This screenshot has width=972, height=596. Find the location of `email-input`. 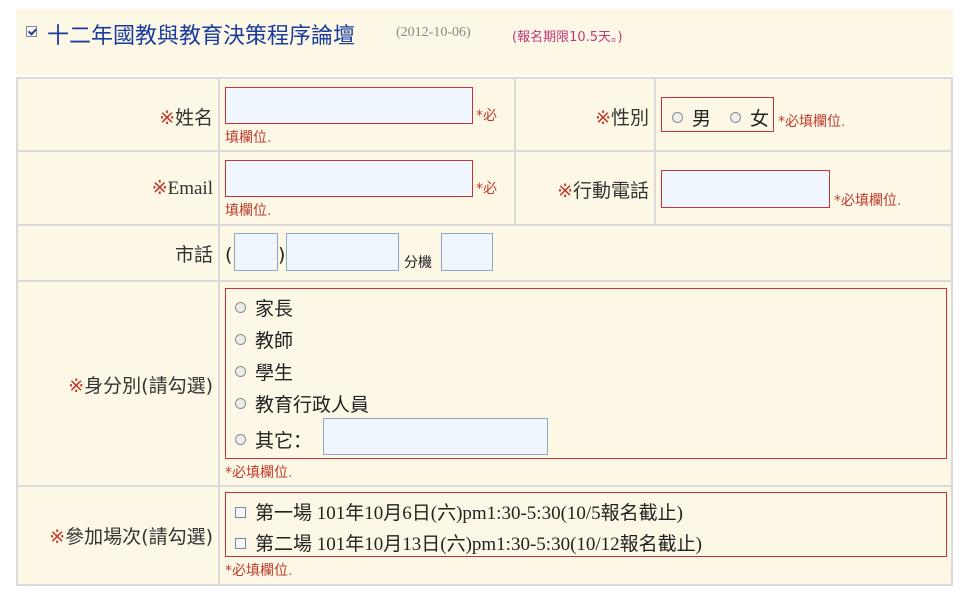

email-input is located at coordinates (349, 178).